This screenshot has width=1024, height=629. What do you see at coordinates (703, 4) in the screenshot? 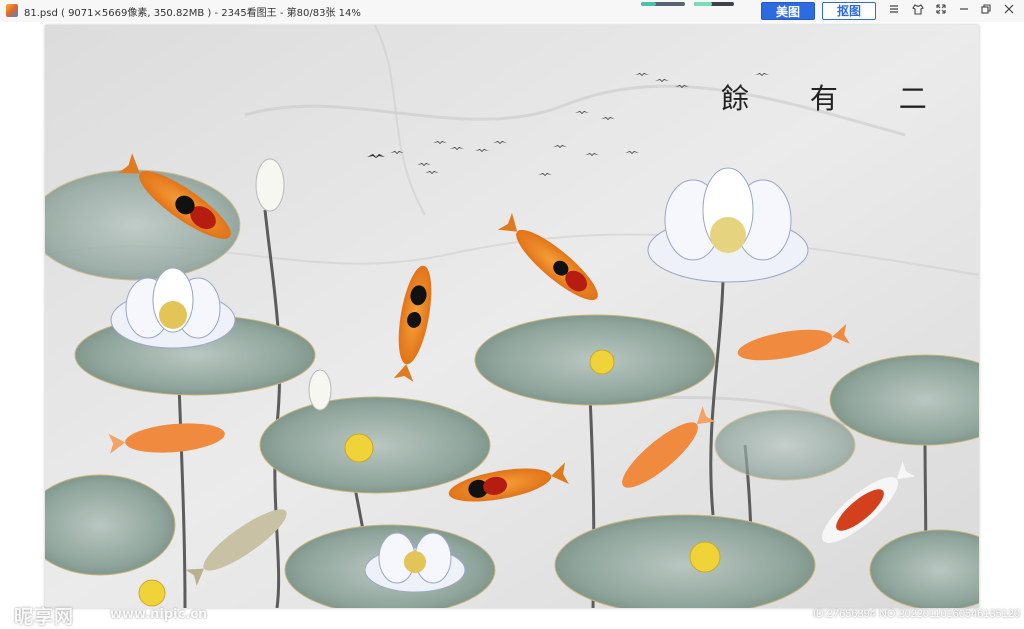
I see `secondary-progress-fill` at bounding box center [703, 4].